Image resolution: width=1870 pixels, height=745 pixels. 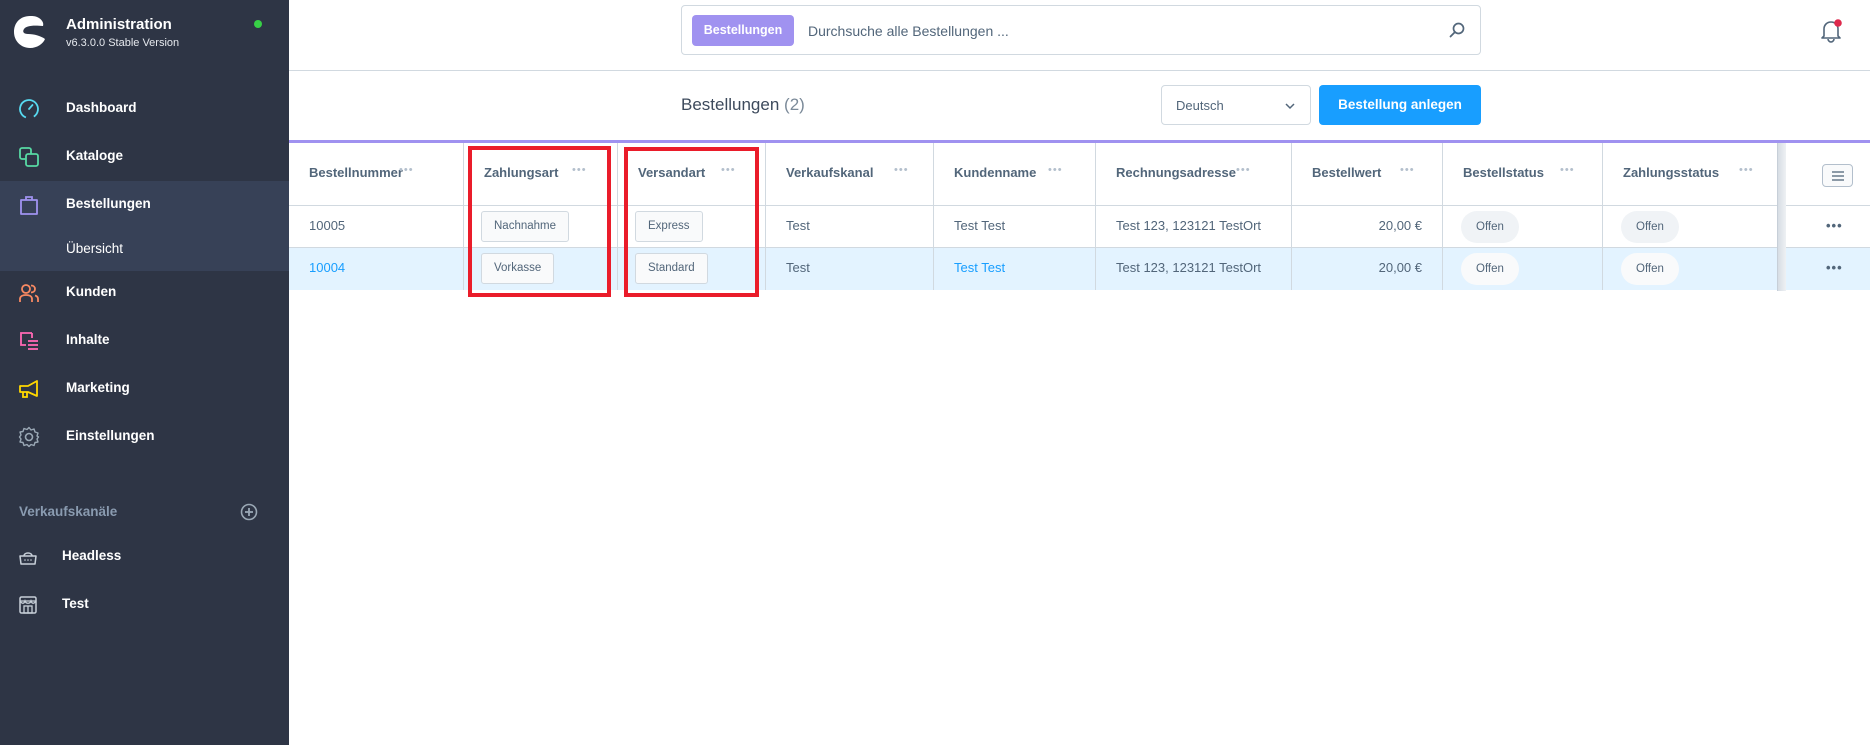 I want to click on column-header-label: Verkaufskanal, so click(x=830, y=172).